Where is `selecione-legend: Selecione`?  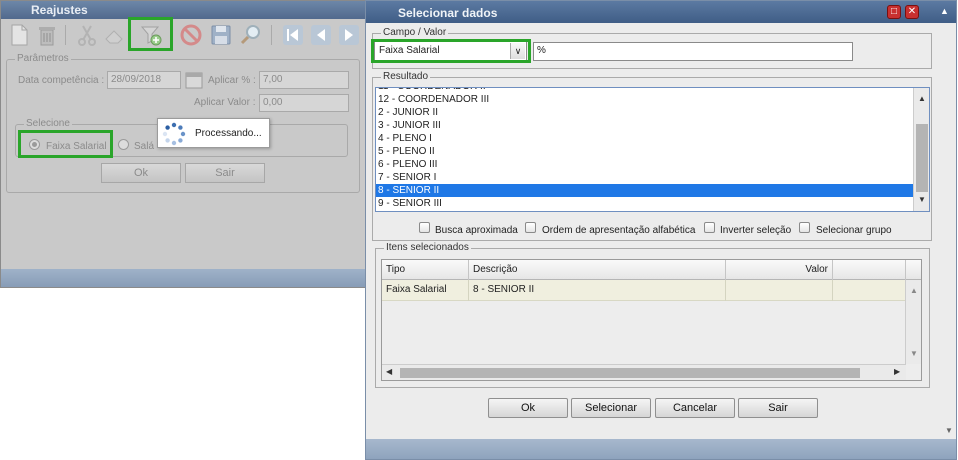
selecione-legend: Selecione is located at coordinates (48, 123).